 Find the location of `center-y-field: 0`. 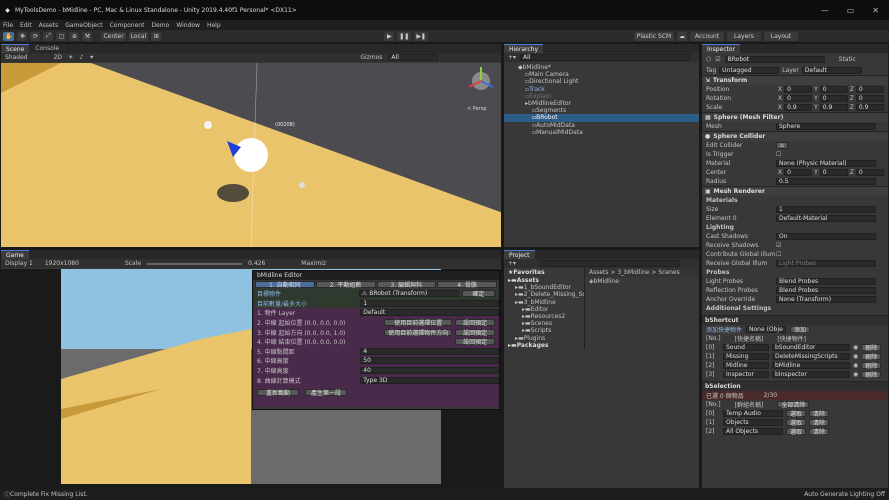

center-y-field: 0 is located at coordinates (833, 172).